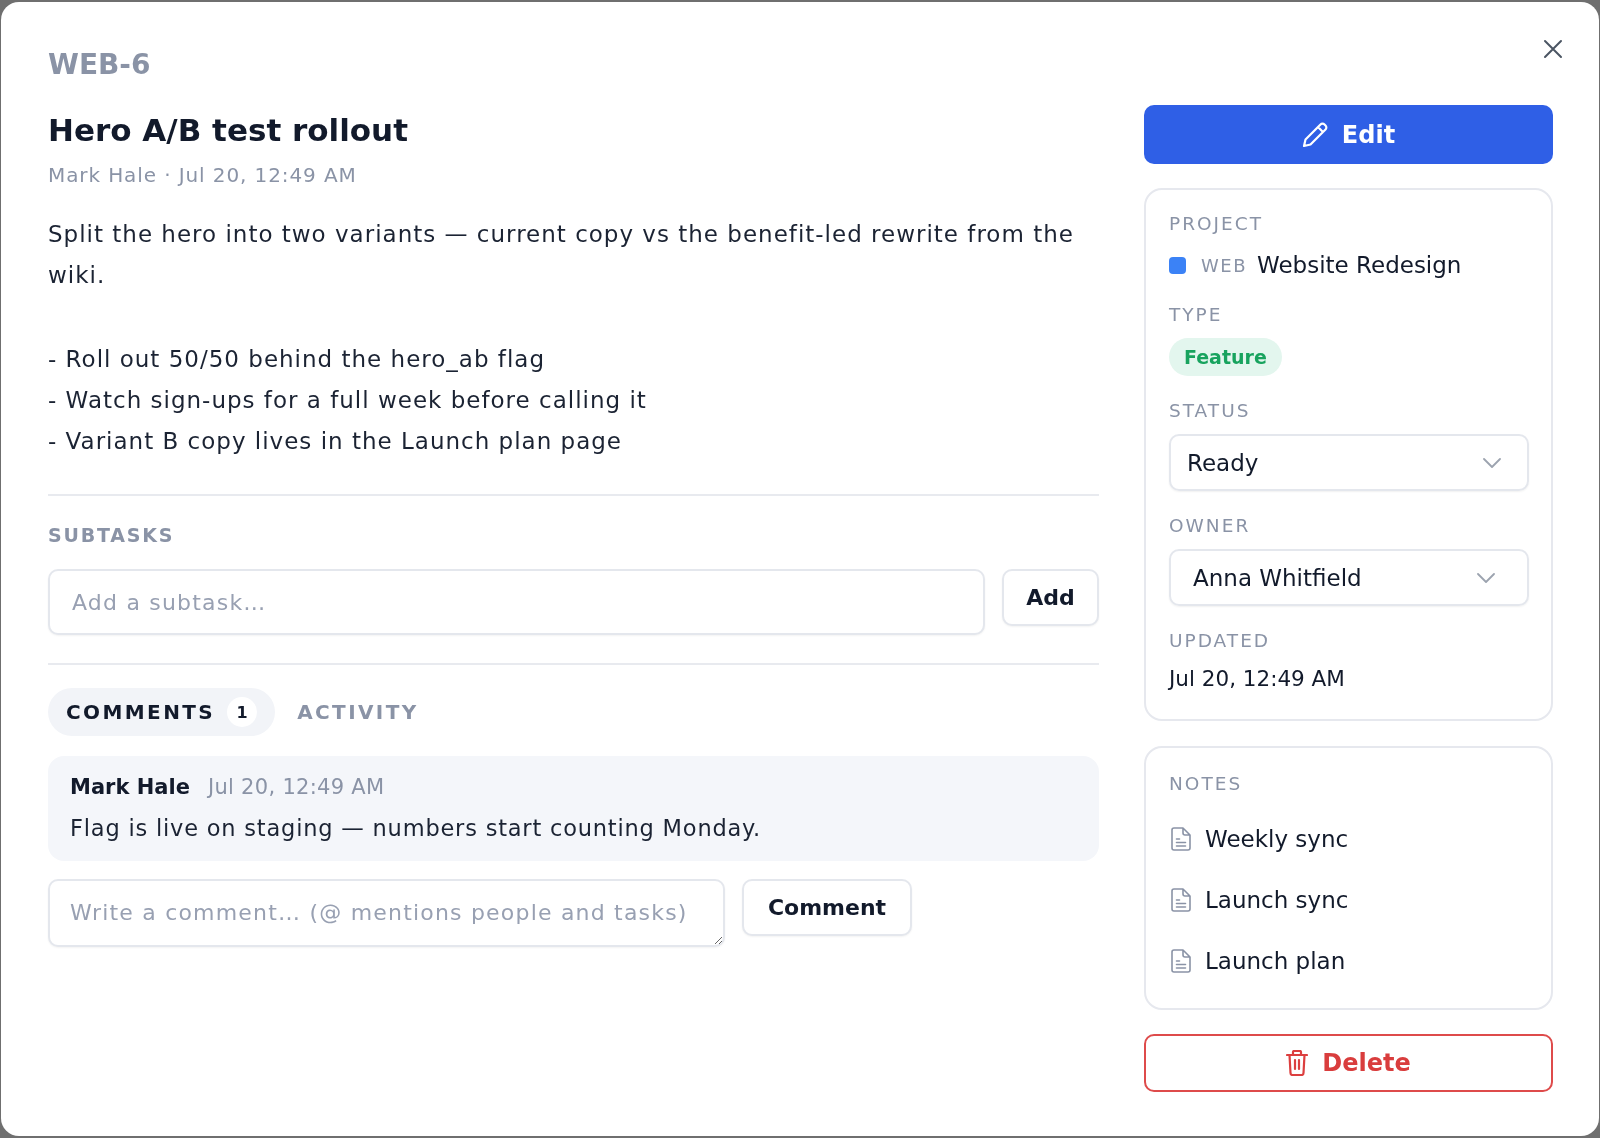 The image size is (1600, 1138). I want to click on project-key: WEB, so click(1224, 265).